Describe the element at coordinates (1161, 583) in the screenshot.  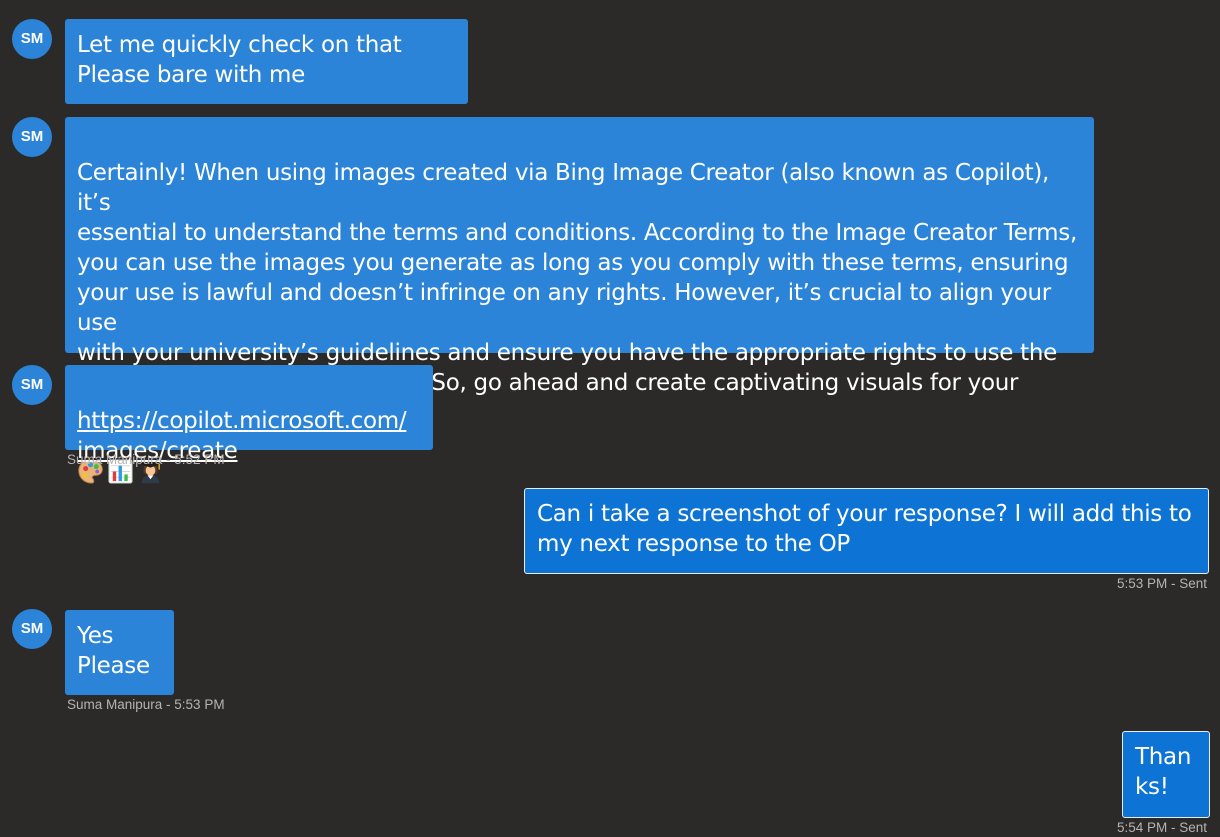
I see `message-timestamp: 5:53 PM - Sent` at that location.